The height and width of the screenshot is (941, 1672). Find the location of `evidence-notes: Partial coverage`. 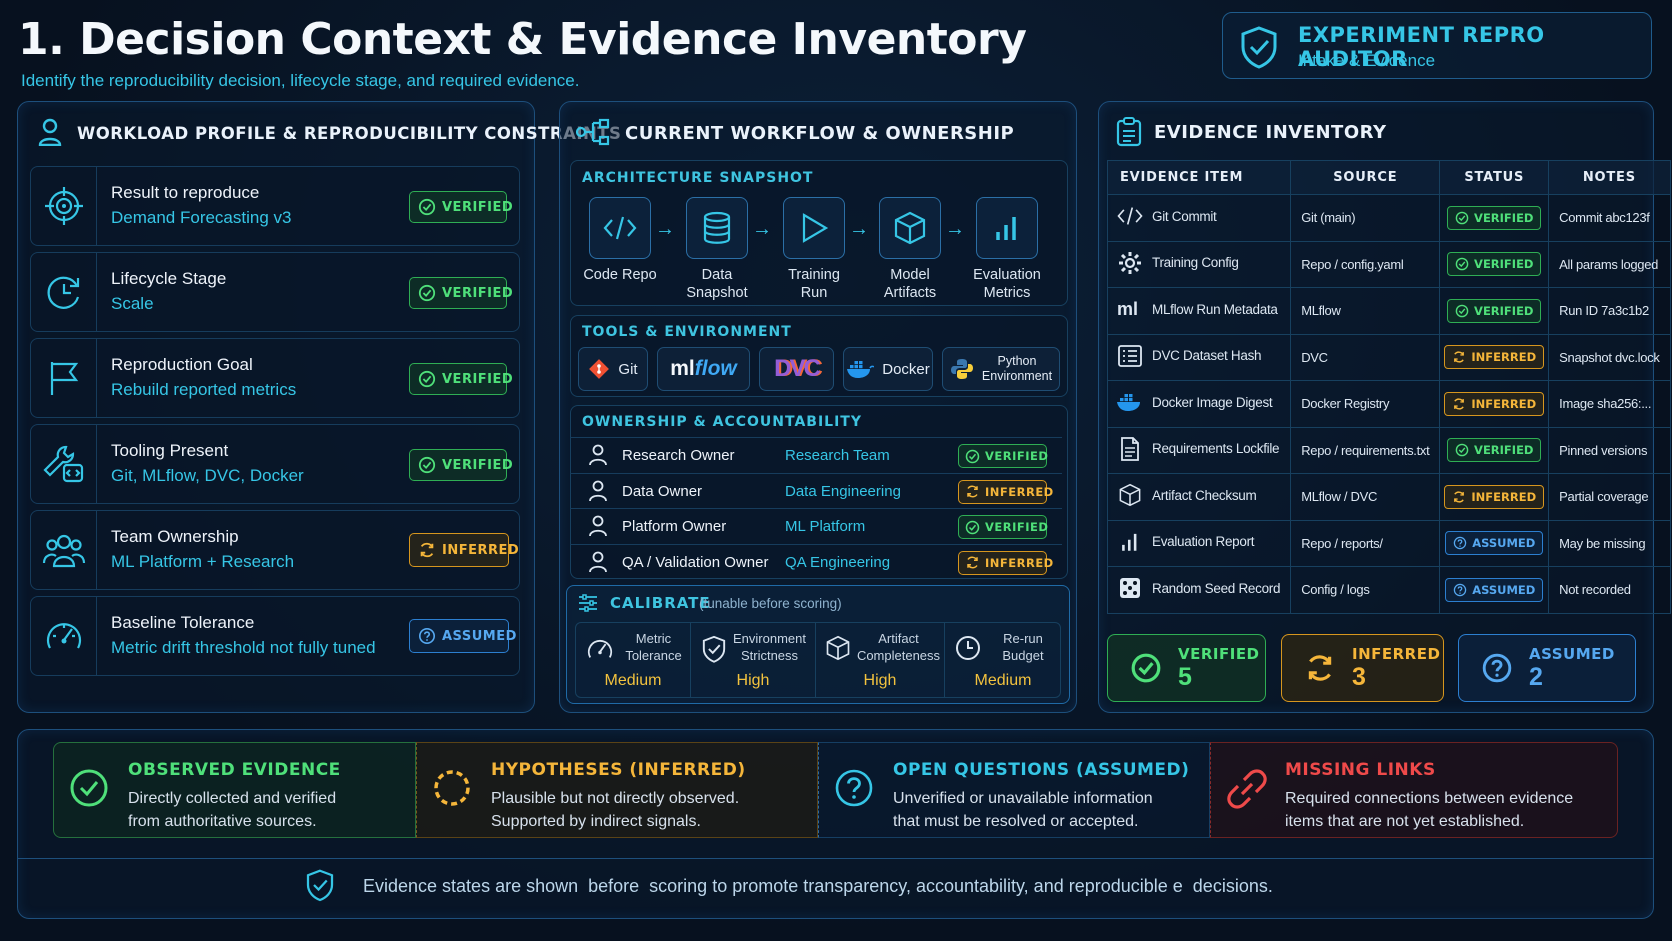

evidence-notes: Partial coverage is located at coordinates (1609, 497).